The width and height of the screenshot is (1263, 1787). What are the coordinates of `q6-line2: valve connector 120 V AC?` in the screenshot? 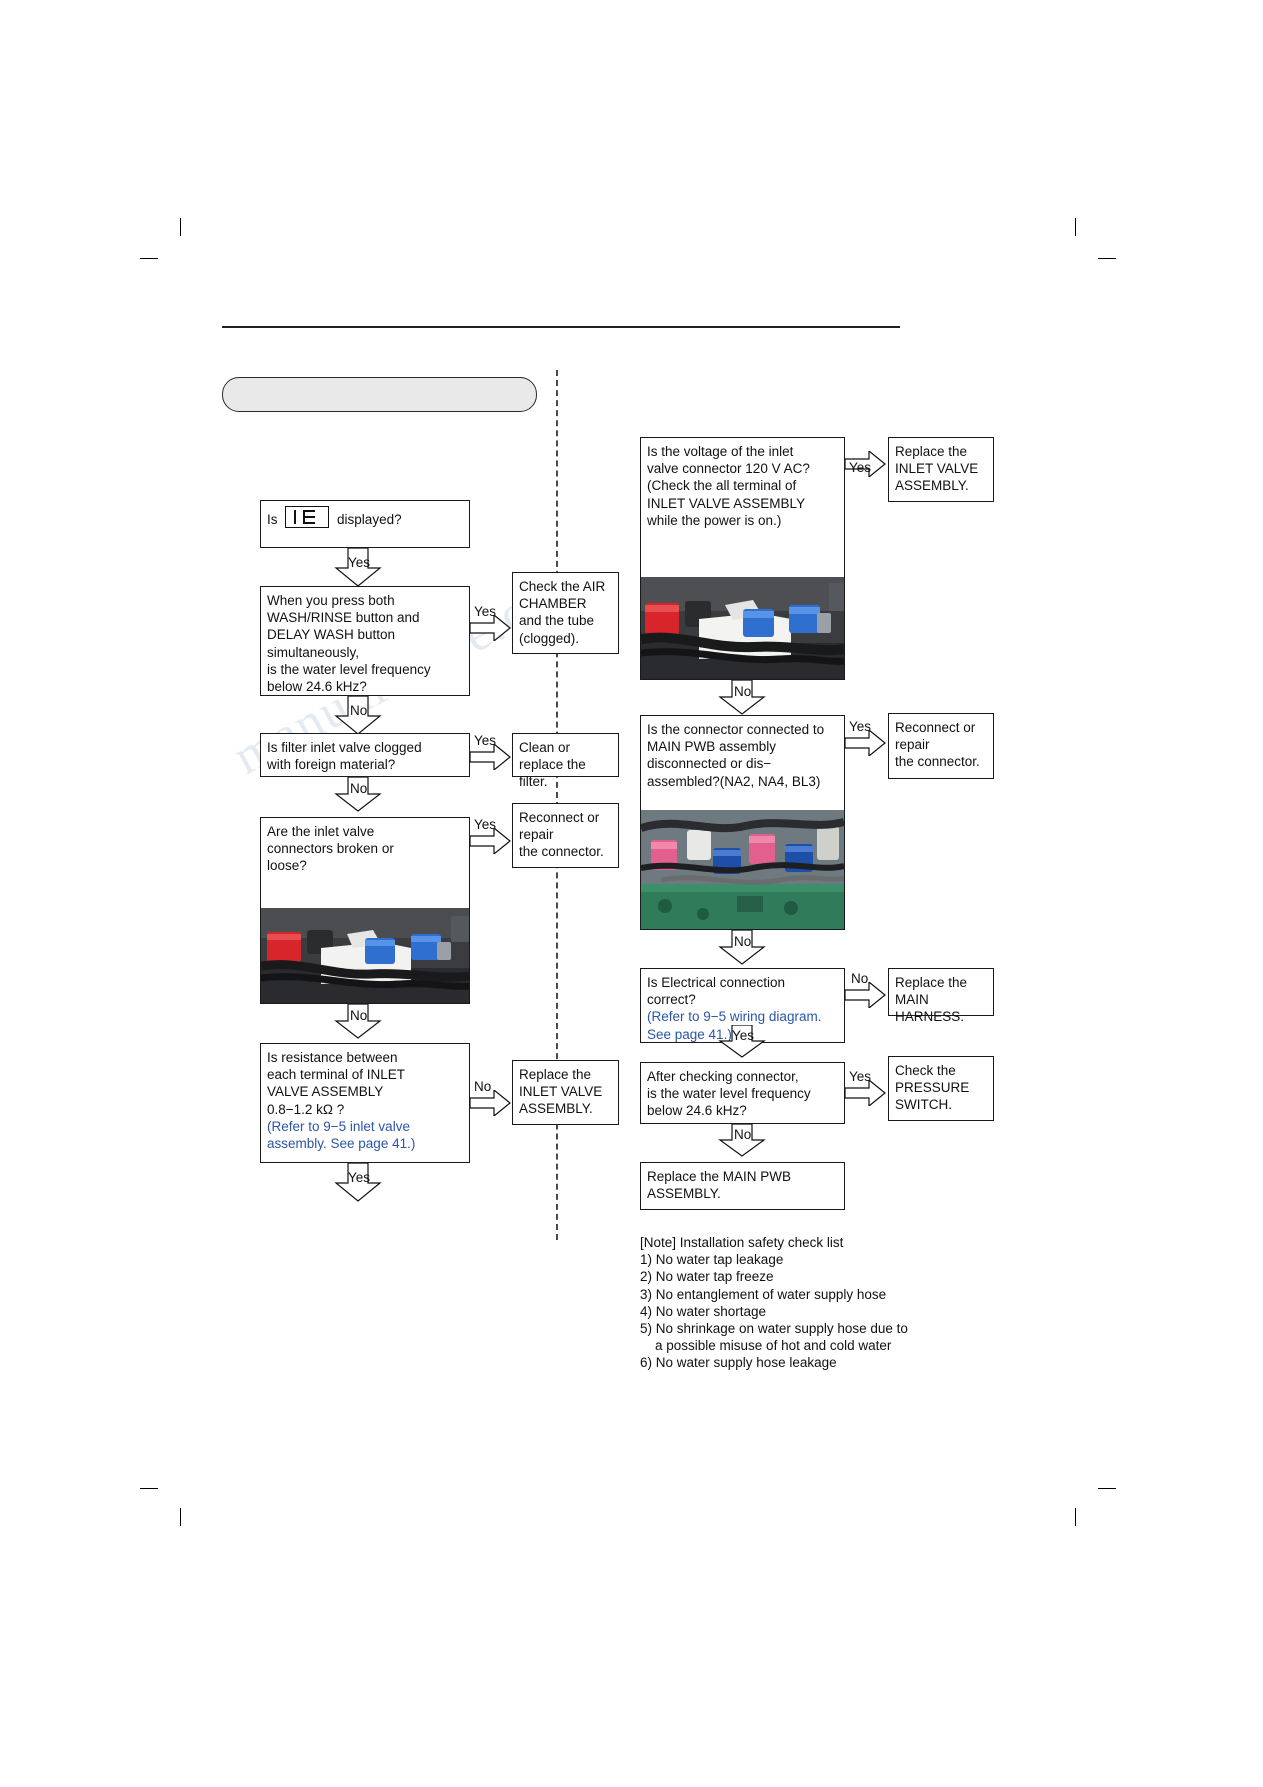 It's located at (728, 469).